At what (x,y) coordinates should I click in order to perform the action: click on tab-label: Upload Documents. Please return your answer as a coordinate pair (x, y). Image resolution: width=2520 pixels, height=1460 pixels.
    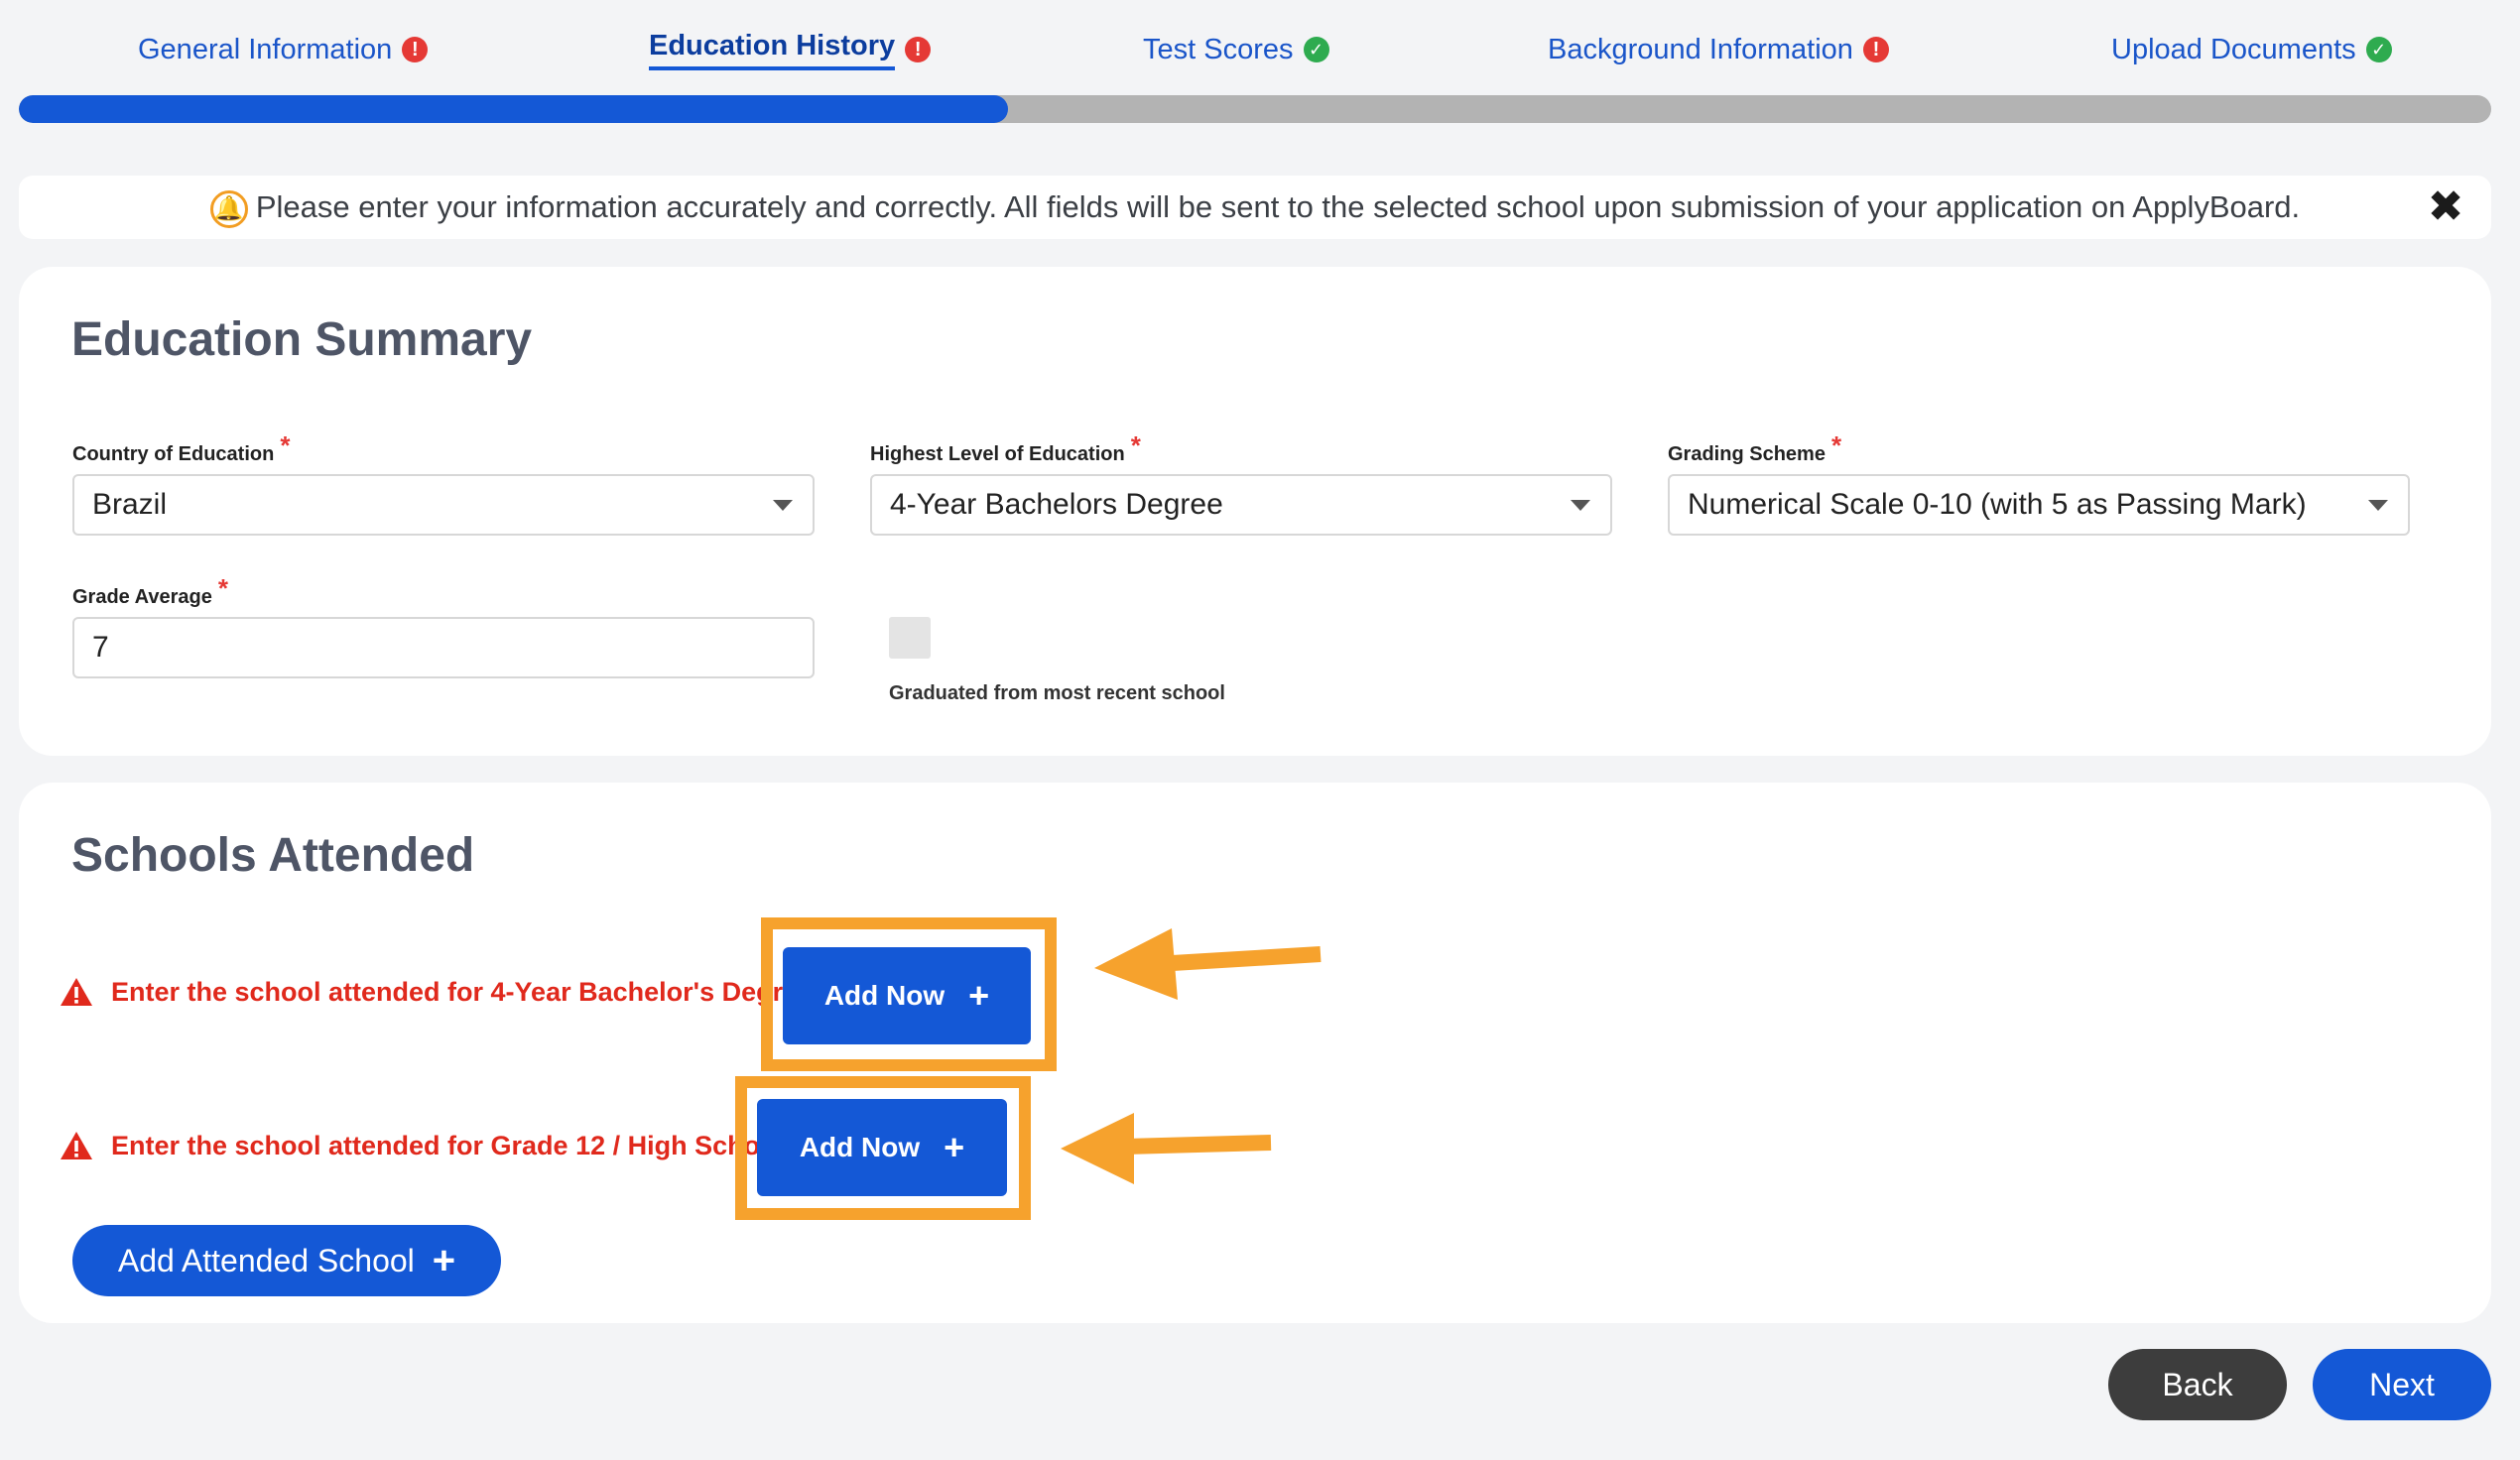
    Looking at the image, I should click on (2233, 49).